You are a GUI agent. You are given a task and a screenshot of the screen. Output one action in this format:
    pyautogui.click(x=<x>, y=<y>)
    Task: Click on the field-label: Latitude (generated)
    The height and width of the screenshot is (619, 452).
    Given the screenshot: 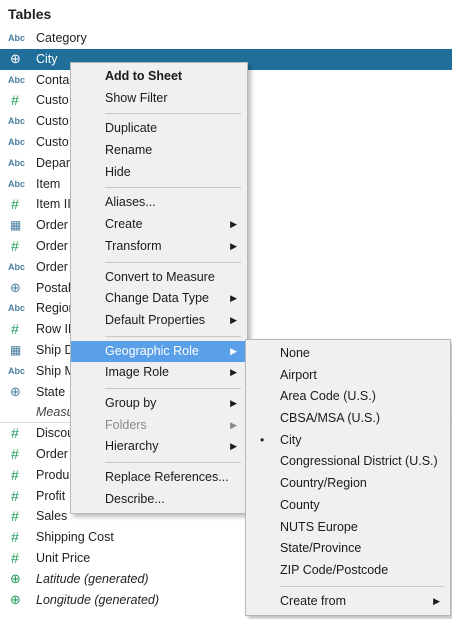 What is the action you would take?
    pyautogui.click(x=92, y=578)
    